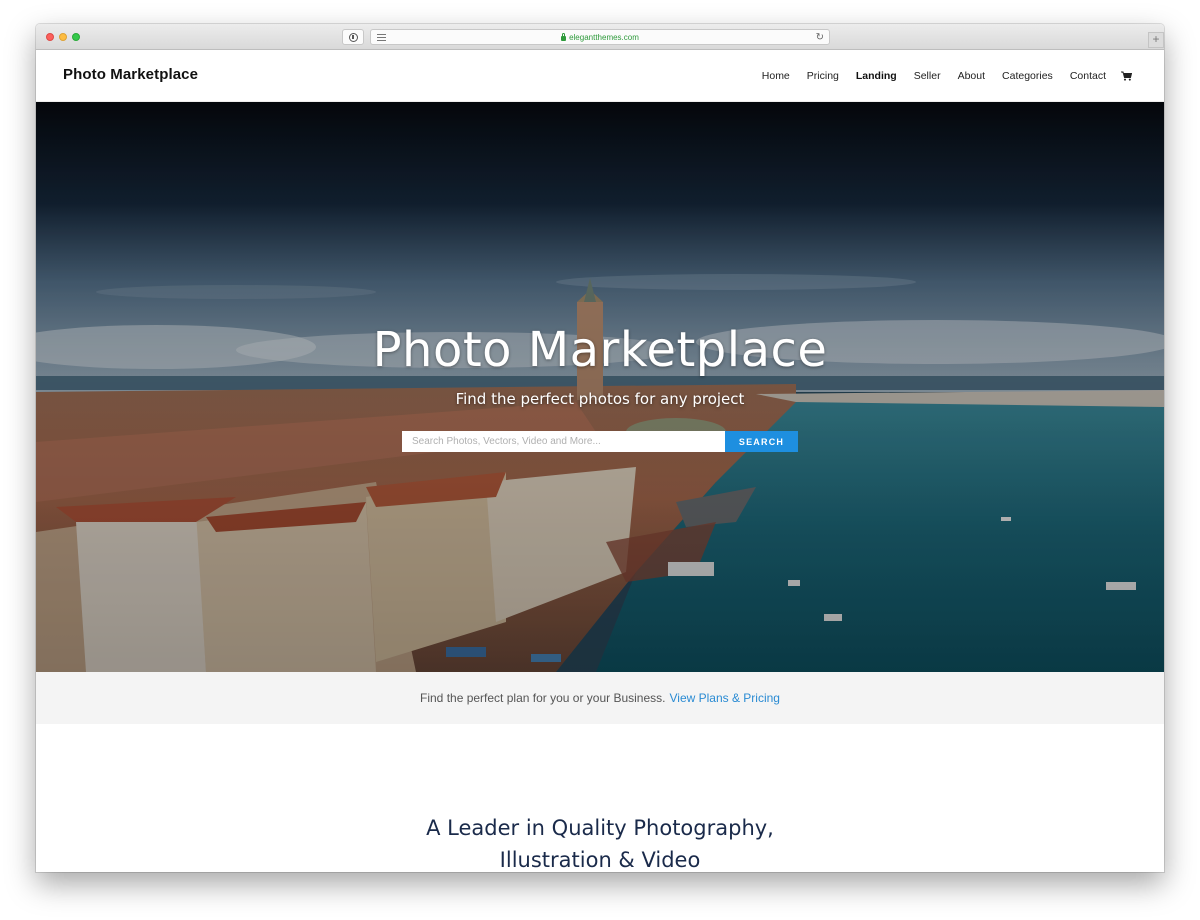 The image size is (1200, 920). Describe the element at coordinates (600, 860) in the screenshot. I see `section-heading-line2: Illustration & Video` at that location.